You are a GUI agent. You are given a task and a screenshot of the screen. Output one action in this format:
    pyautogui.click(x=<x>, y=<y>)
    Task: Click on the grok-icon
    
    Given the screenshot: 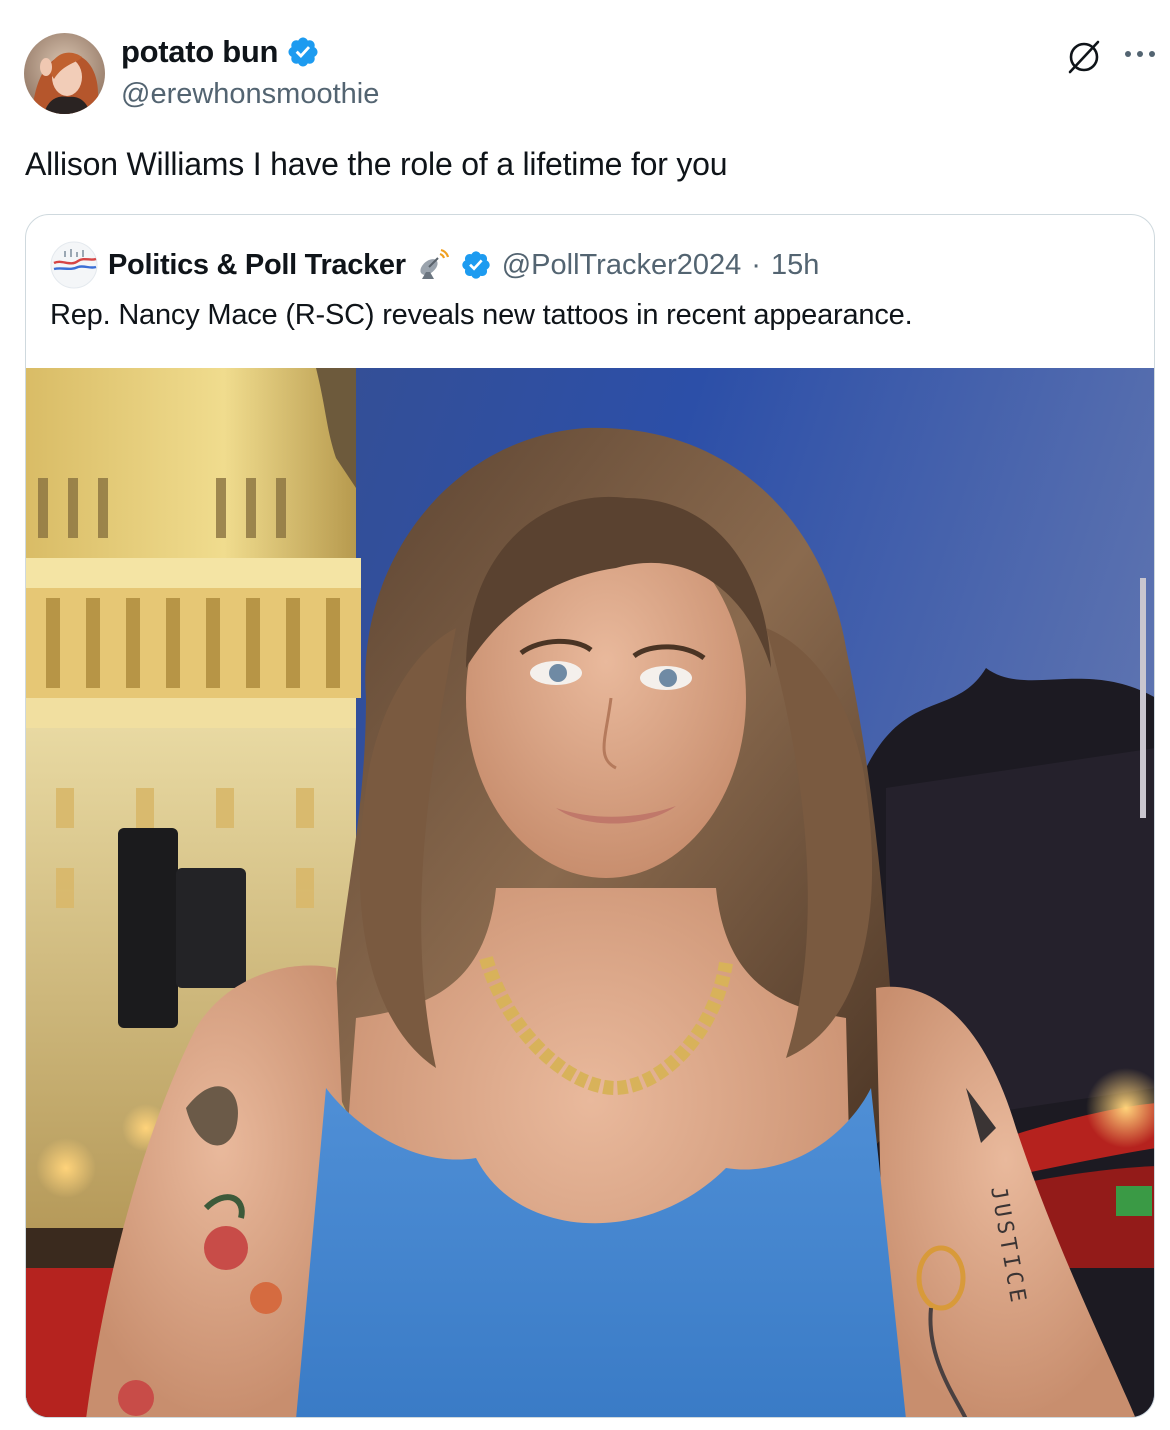 What is the action you would take?
    pyautogui.click(x=1084, y=56)
    